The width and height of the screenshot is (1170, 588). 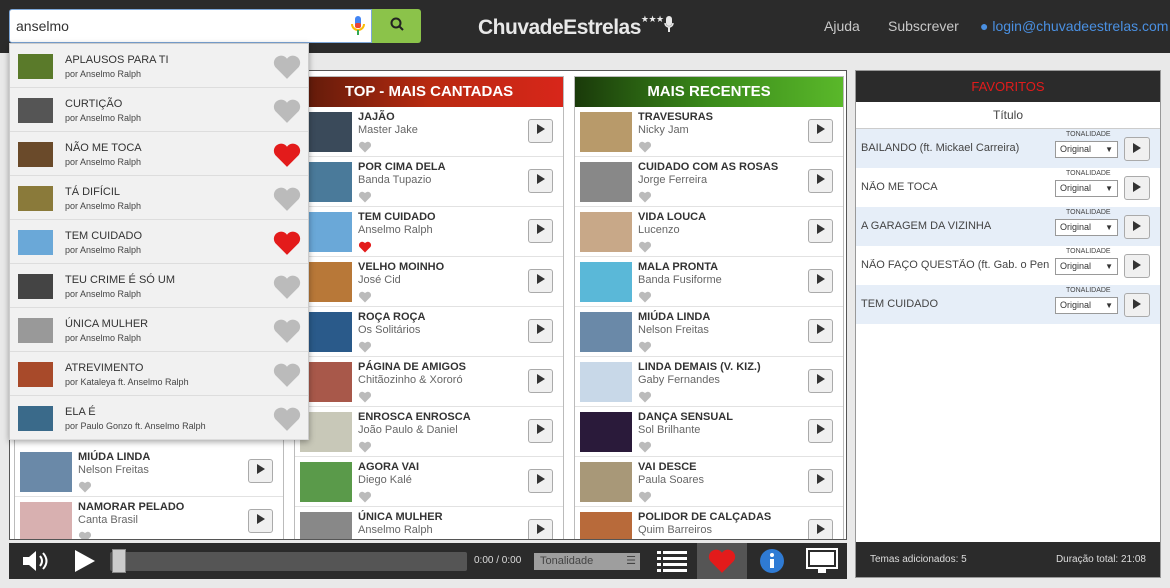 What do you see at coordinates (709, 232) in the screenshot?
I see `song-row: VIDA LOUCA Lucenzo` at bounding box center [709, 232].